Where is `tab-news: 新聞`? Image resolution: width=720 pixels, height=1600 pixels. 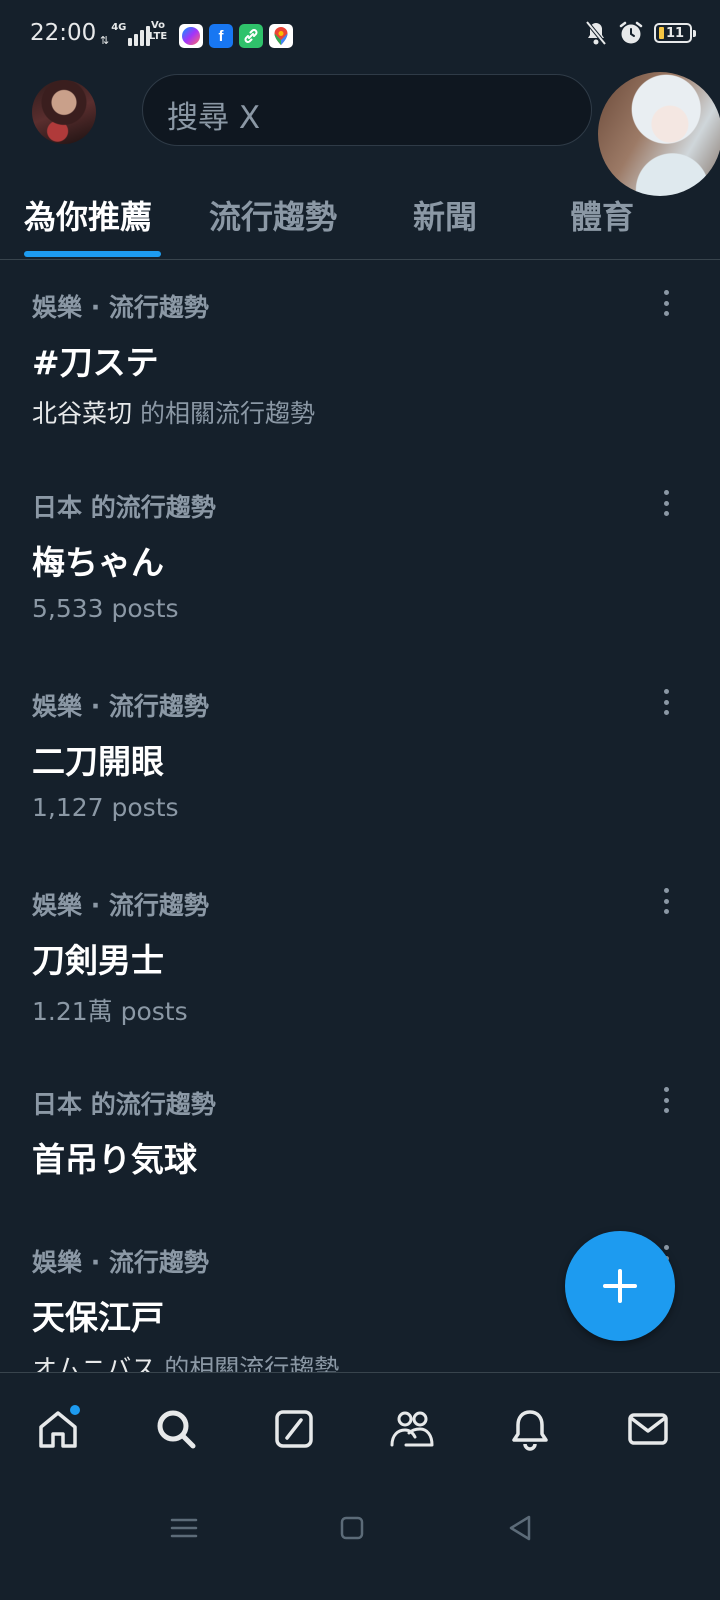
tab-news: 新聞 is located at coordinates (445, 215).